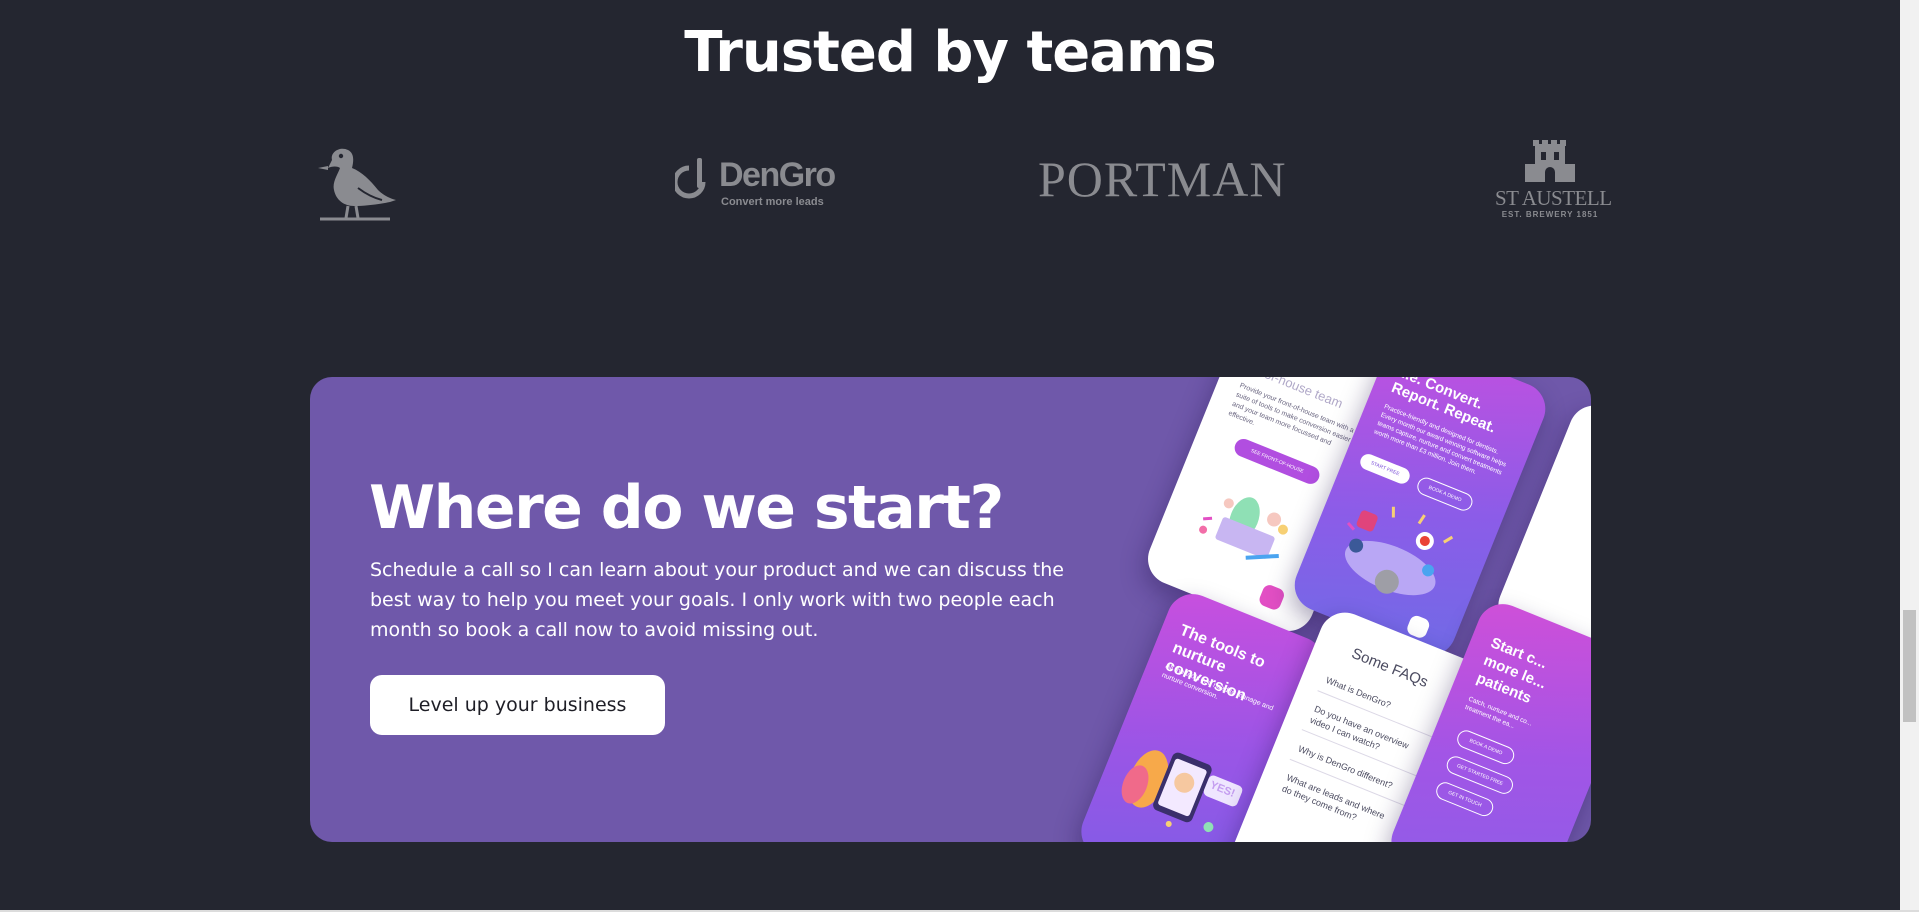  What do you see at coordinates (1162, 179) in the screenshot?
I see `portman-wordmark: PORTMAN` at bounding box center [1162, 179].